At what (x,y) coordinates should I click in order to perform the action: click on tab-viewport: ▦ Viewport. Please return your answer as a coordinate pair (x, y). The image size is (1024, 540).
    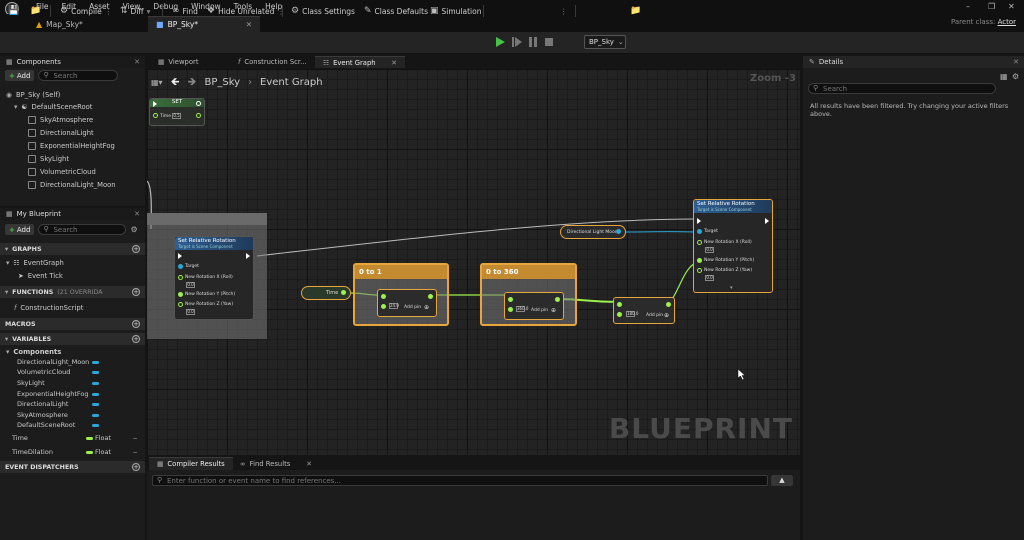
    Looking at the image, I should click on (178, 62).